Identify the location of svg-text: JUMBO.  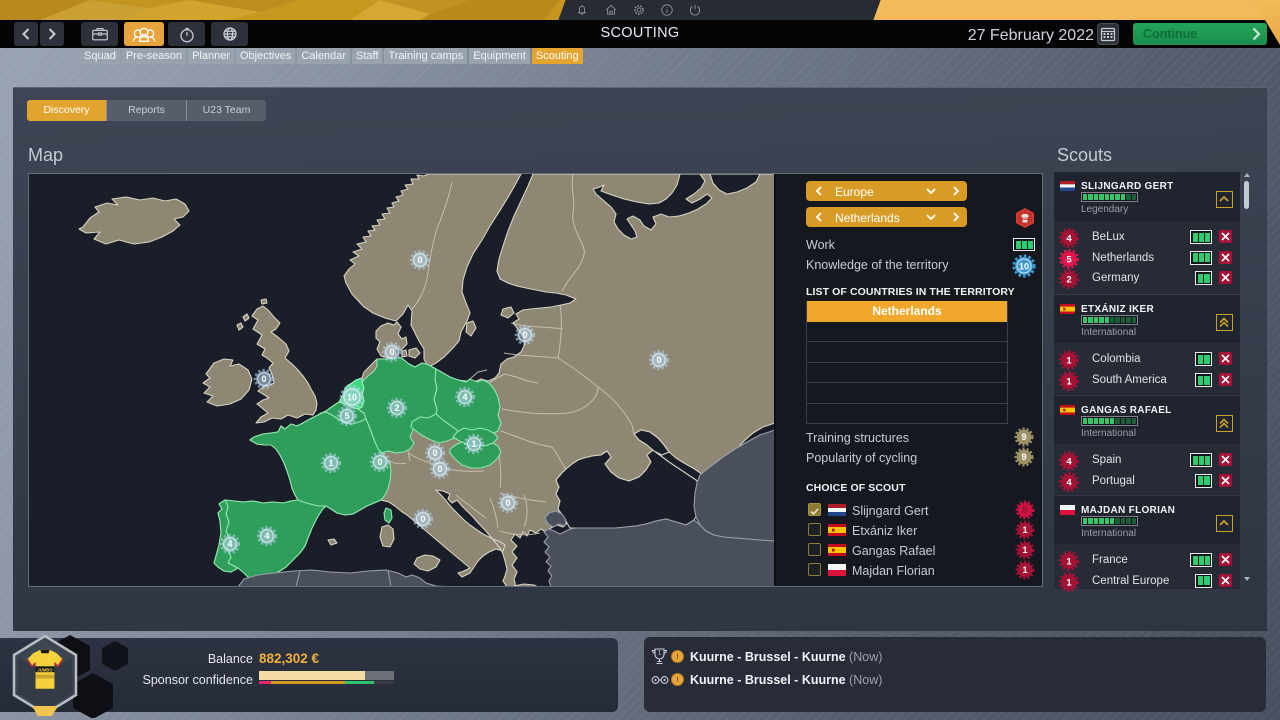
(45, 669).